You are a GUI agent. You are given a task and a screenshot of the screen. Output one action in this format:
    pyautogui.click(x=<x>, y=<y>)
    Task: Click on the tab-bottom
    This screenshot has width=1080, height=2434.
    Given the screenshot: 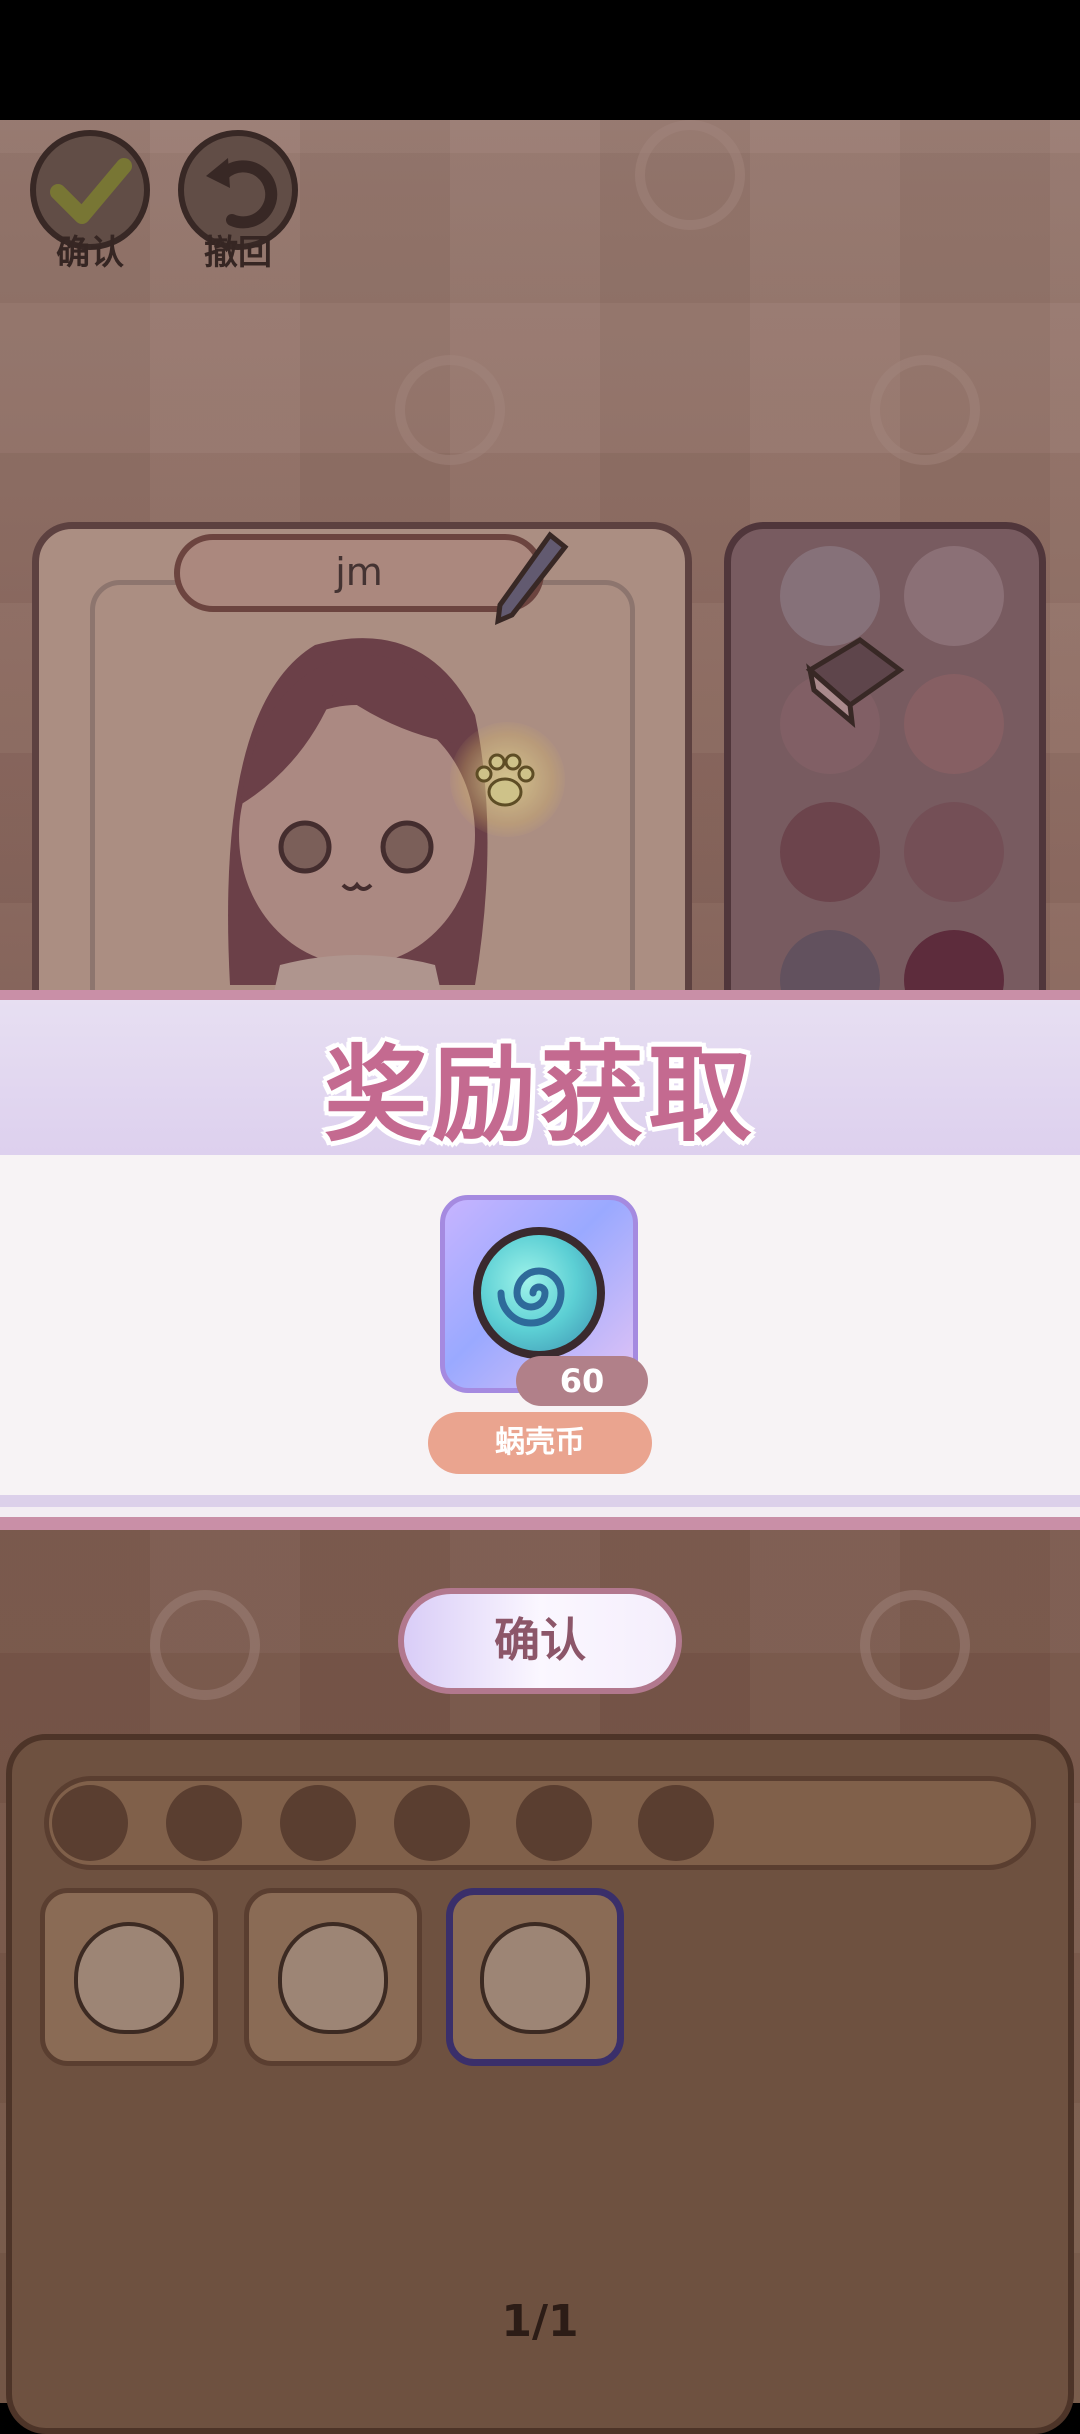 What is the action you would take?
    pyautogui.click(x=554, y=1823)
    